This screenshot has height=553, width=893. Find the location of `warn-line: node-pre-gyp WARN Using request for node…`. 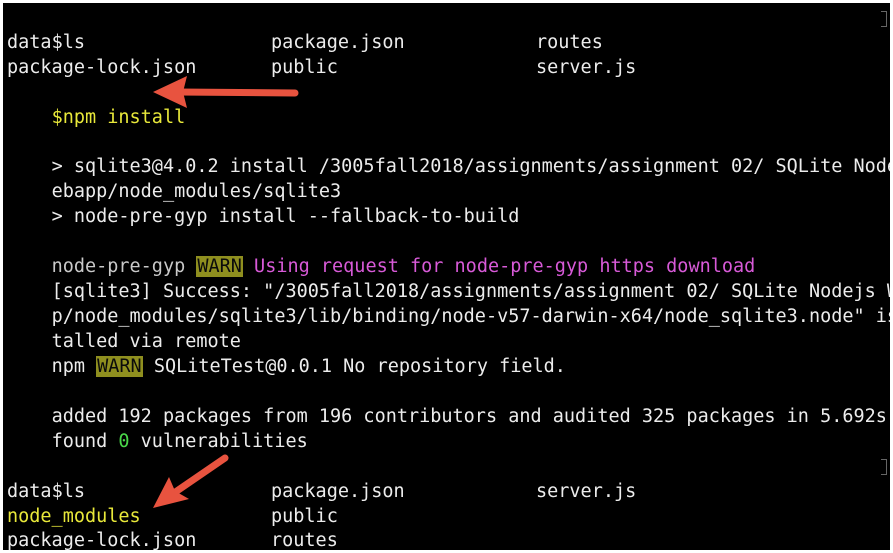

warn-line: node-pre-gyp WARN Using request for node… is located at coordinates (381, 253).